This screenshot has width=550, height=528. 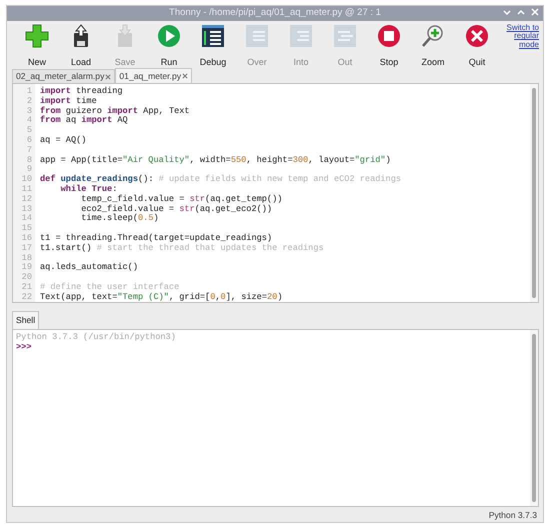 I want to click on line-number: 12, so click(x=26, y=199).